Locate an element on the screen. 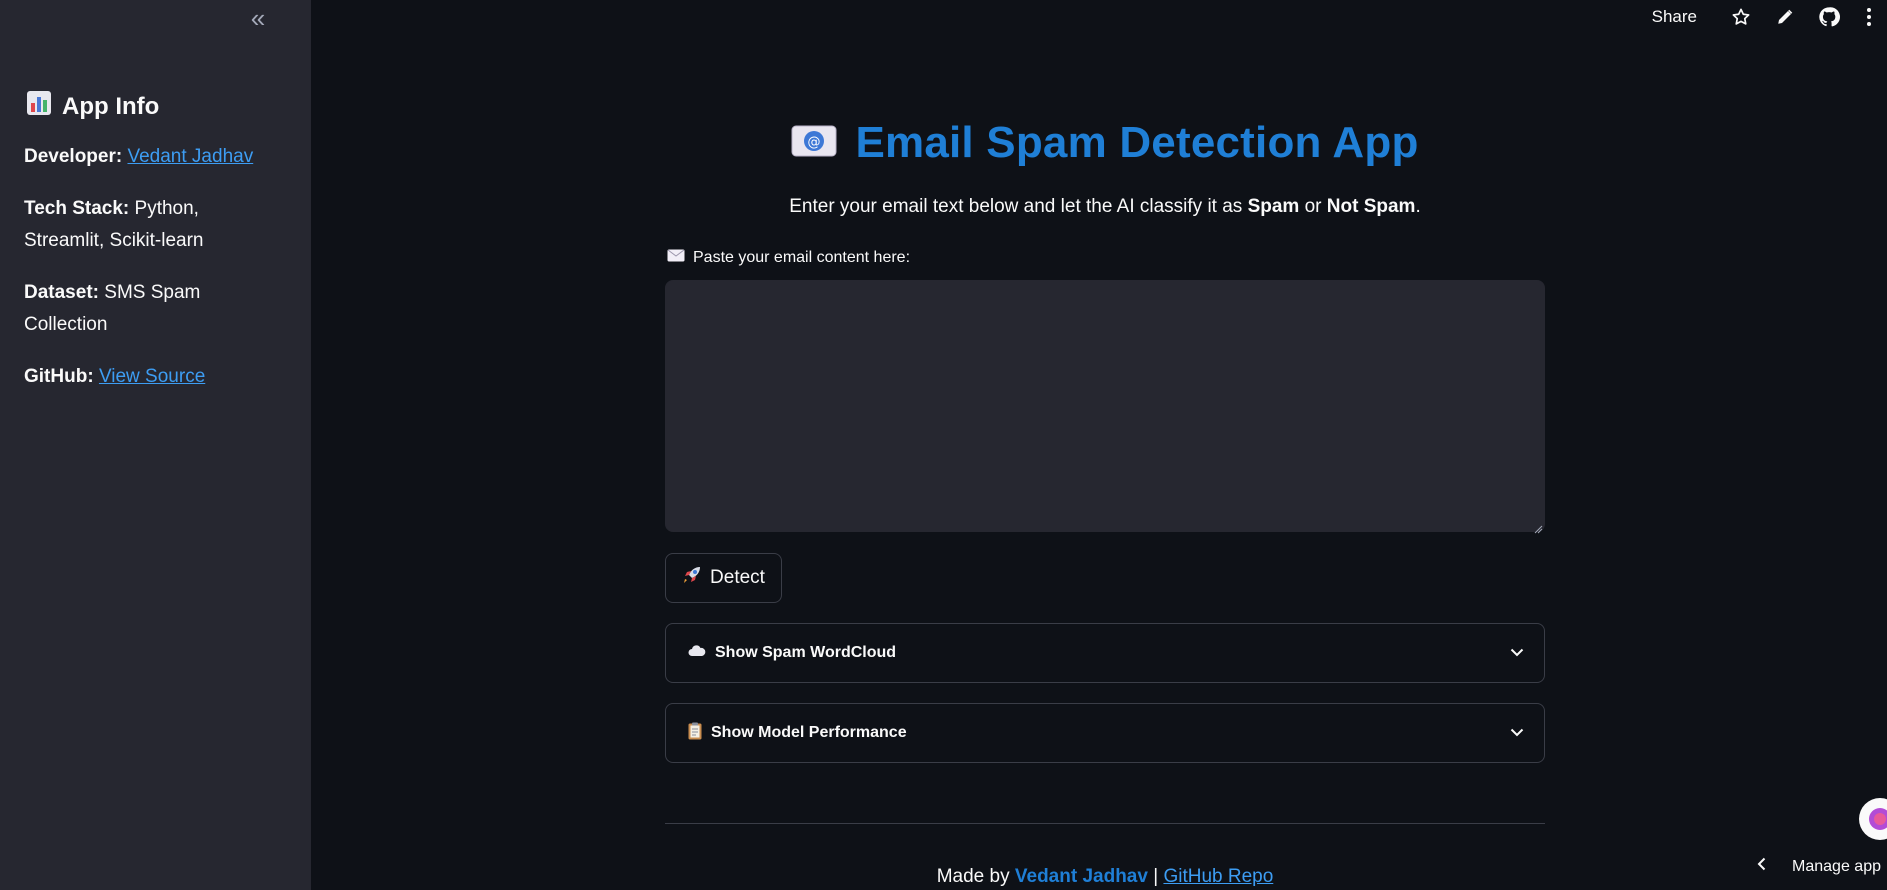 Image resolution: width=1887 pixels, height=890 pixels. streamlit-avatar-icon is located at coordinates (1873, 819).